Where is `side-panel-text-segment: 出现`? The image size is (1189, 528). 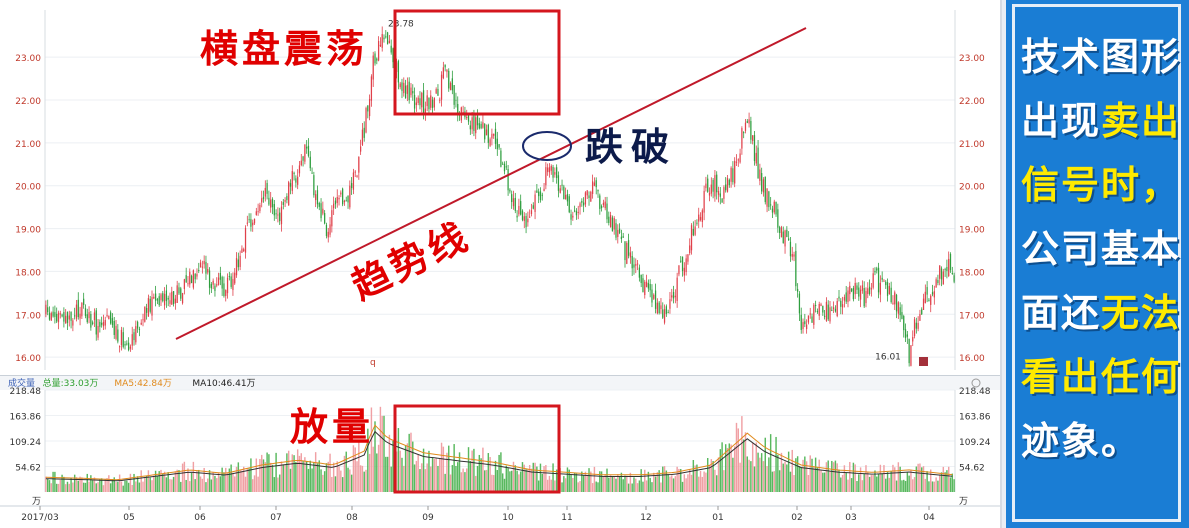 side-panel-text-segment: 出现 is located at coordinates (1061, 121).